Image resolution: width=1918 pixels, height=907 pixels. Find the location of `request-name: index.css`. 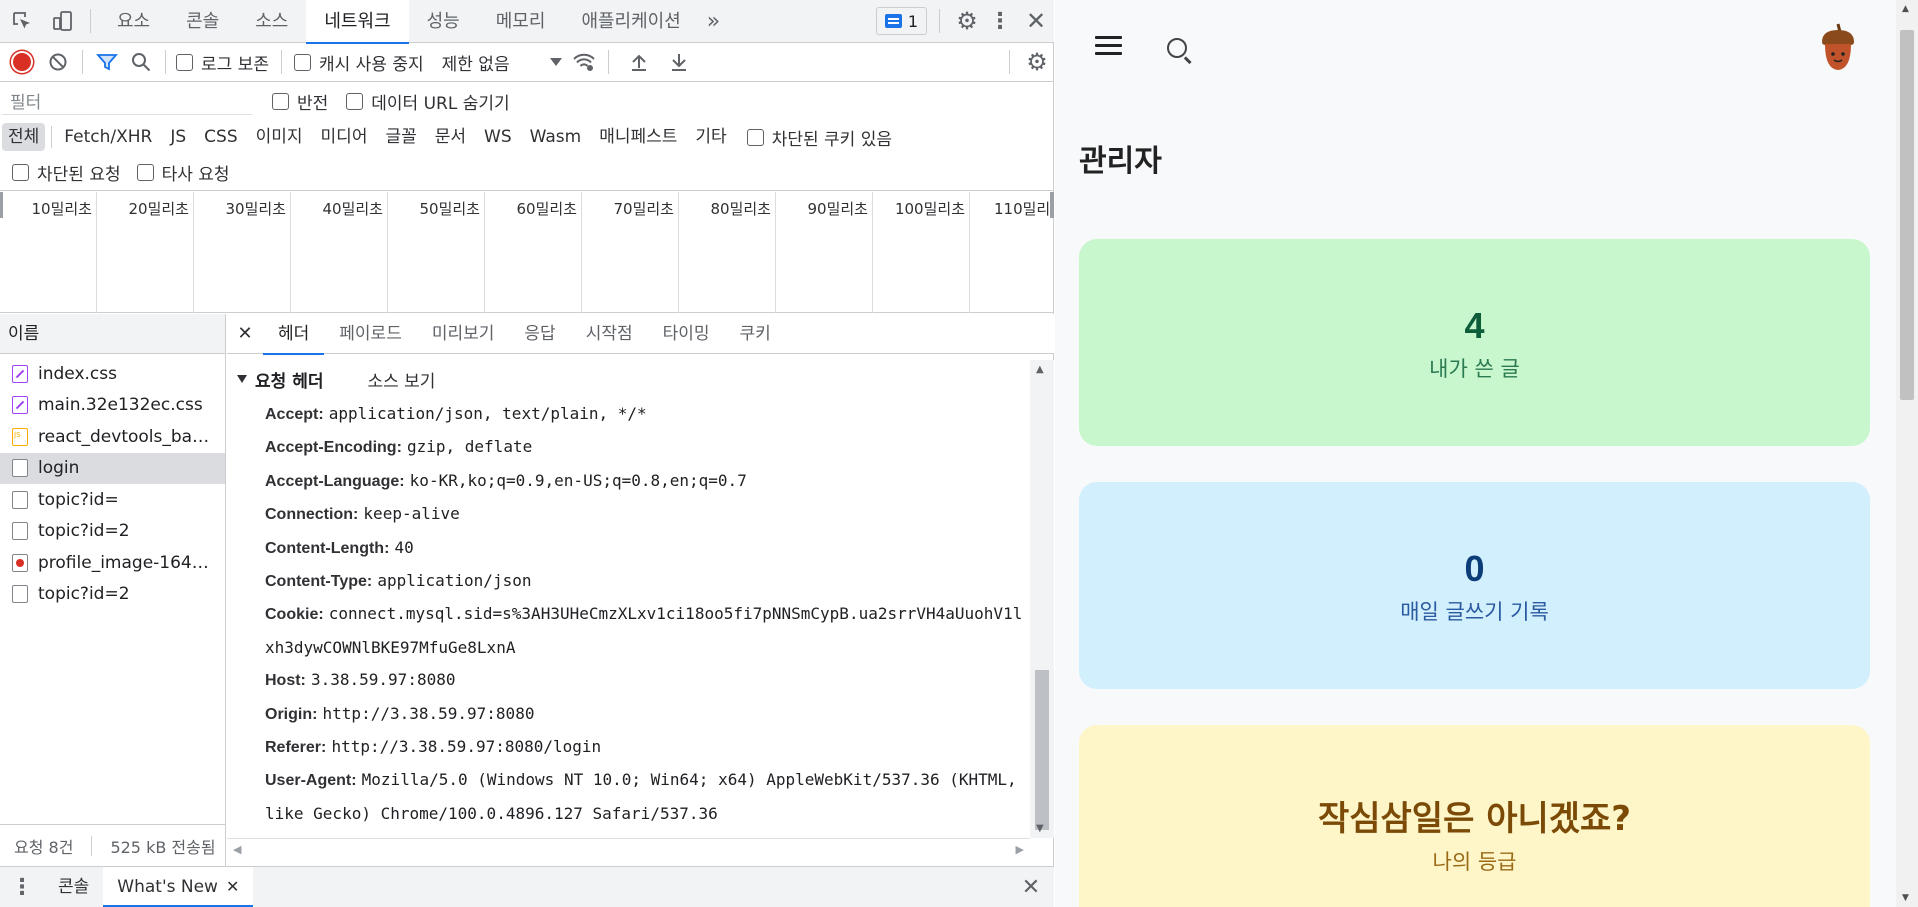

request-name: index.css is located at coordinates (77, 373).